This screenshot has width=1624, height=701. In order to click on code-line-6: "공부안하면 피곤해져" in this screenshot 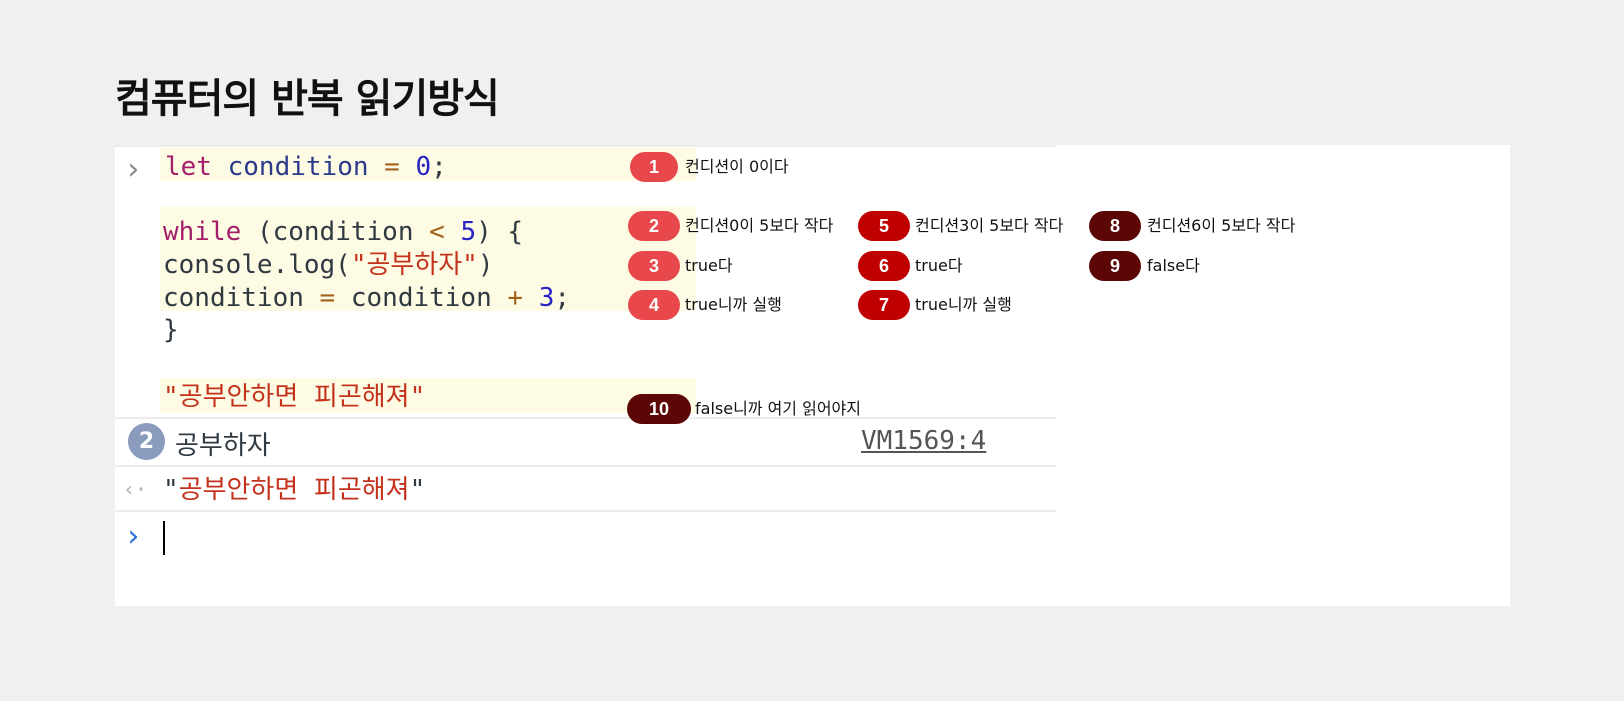, I will do `click(294, 397)`.